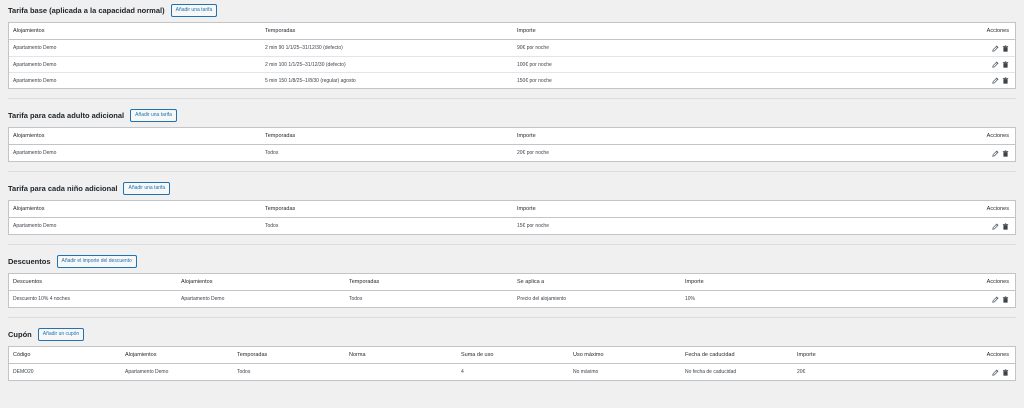  I want to click on table-cell: No fecha de caducidad, so click(711, 372).